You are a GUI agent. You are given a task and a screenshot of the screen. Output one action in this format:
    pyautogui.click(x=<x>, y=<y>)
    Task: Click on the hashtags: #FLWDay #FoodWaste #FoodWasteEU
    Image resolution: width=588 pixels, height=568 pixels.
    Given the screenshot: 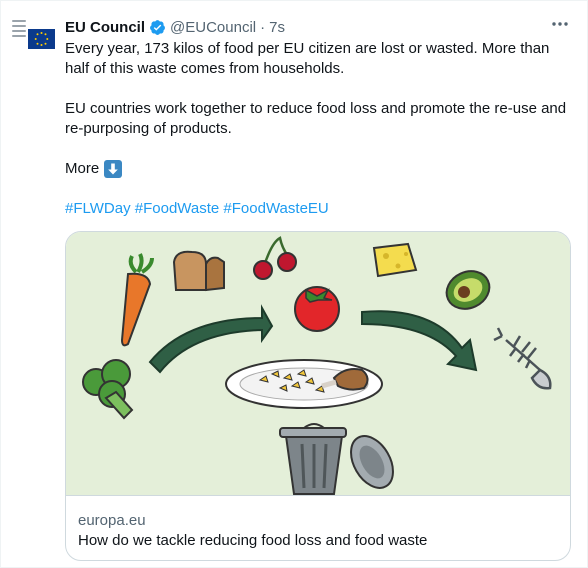 What is the action you would take?
    pyautogui.click(x=317, y=209)
    